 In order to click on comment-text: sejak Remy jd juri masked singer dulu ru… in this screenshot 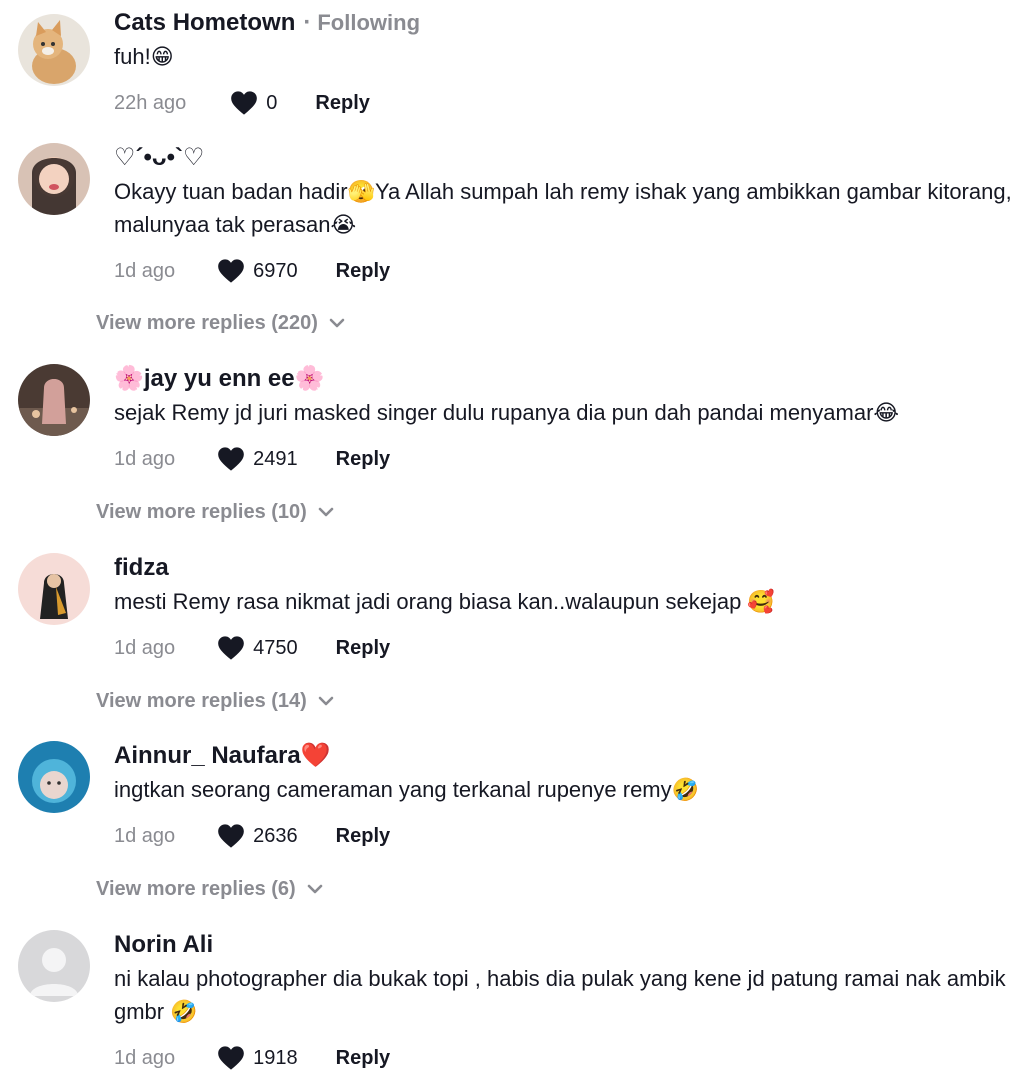, I will do `click(507, 412)`.